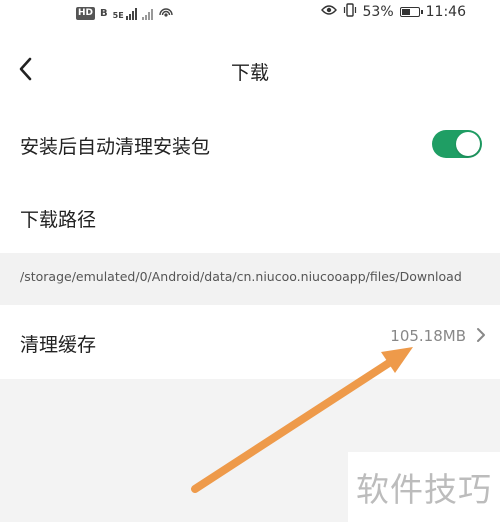 This screenshot has width=500, height=522. Describe the element at coordinates (166, 13) in the screenshot. I see `hotspot-icon` at that location.